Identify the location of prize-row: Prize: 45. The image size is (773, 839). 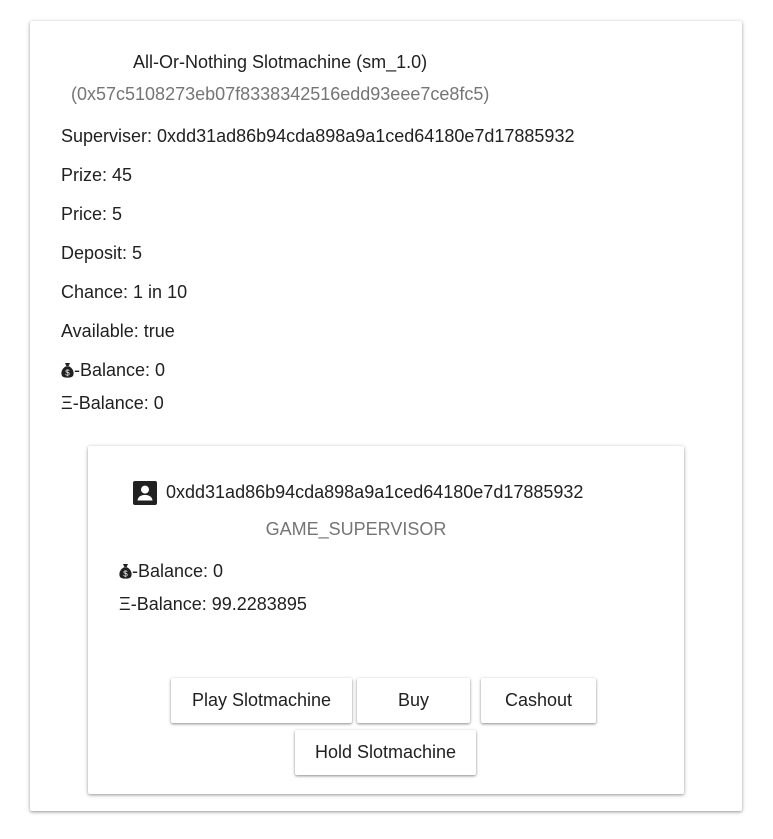
(96, 175).